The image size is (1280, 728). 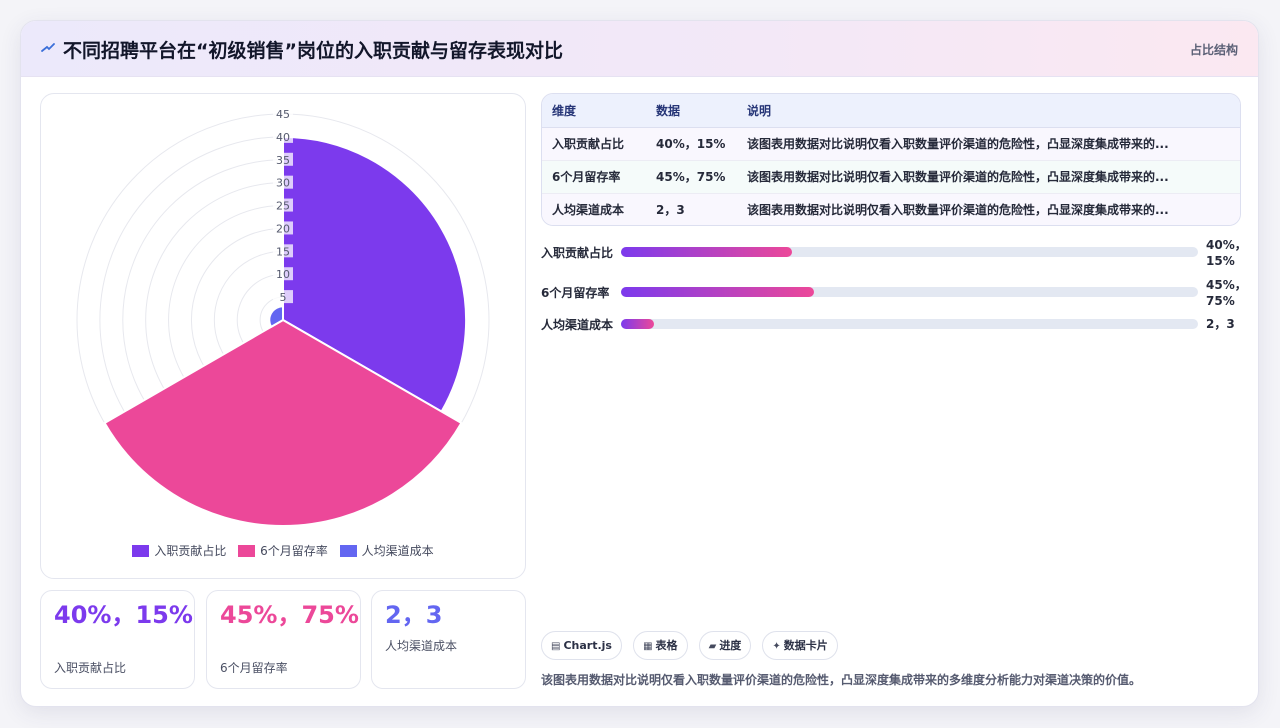 I want to click on chip-label: 数据卡片, so click(x=805, y=645).